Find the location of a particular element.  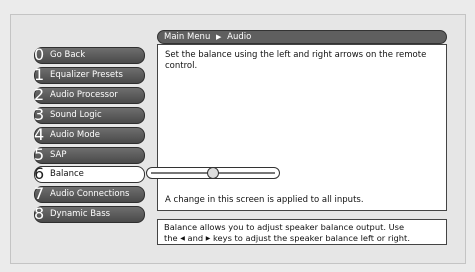

menu-item-sound-logic: 3 Sound Logic is located at coordinates (89, 114).